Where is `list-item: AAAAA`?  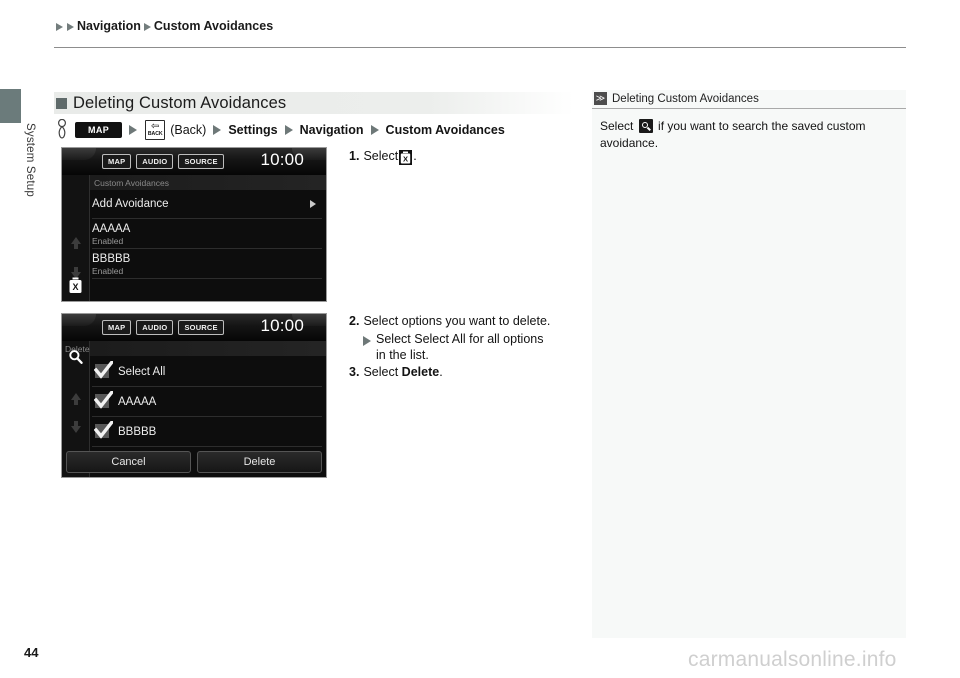
list-item: AAAAA is located at coordinates (207, 402).